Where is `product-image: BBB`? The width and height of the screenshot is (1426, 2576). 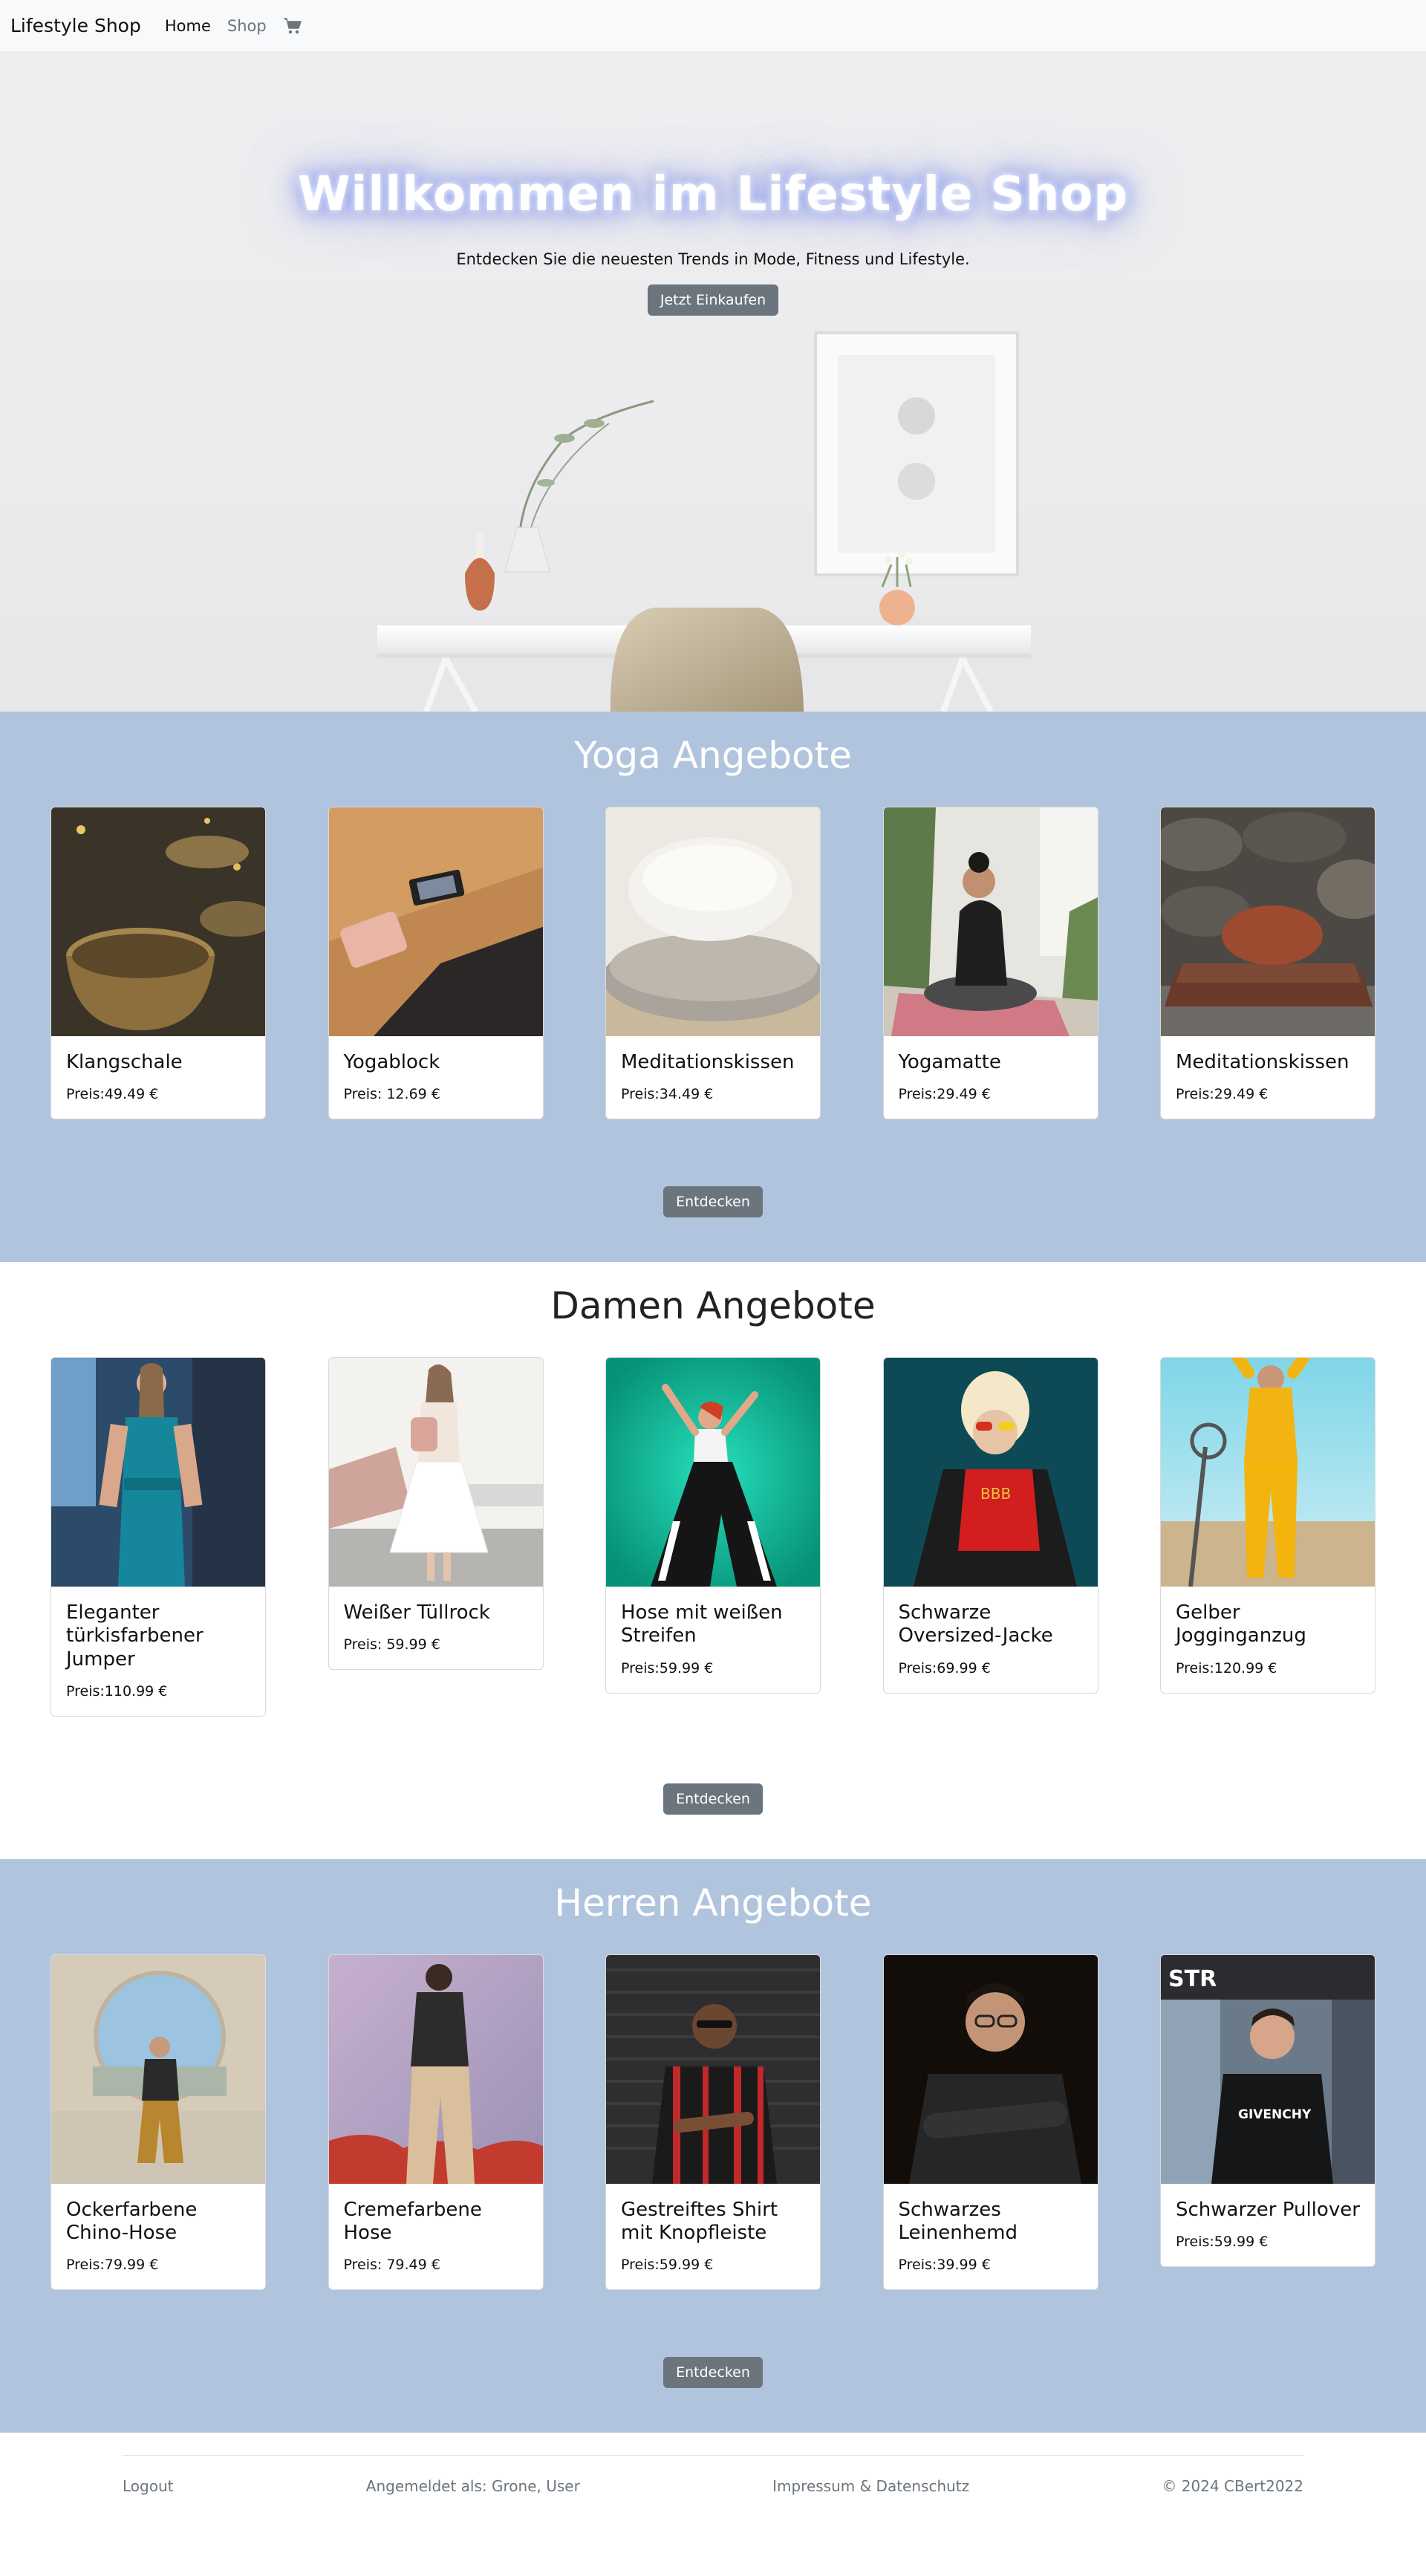
product-image: BBB is located at coordinates (990, 1472).